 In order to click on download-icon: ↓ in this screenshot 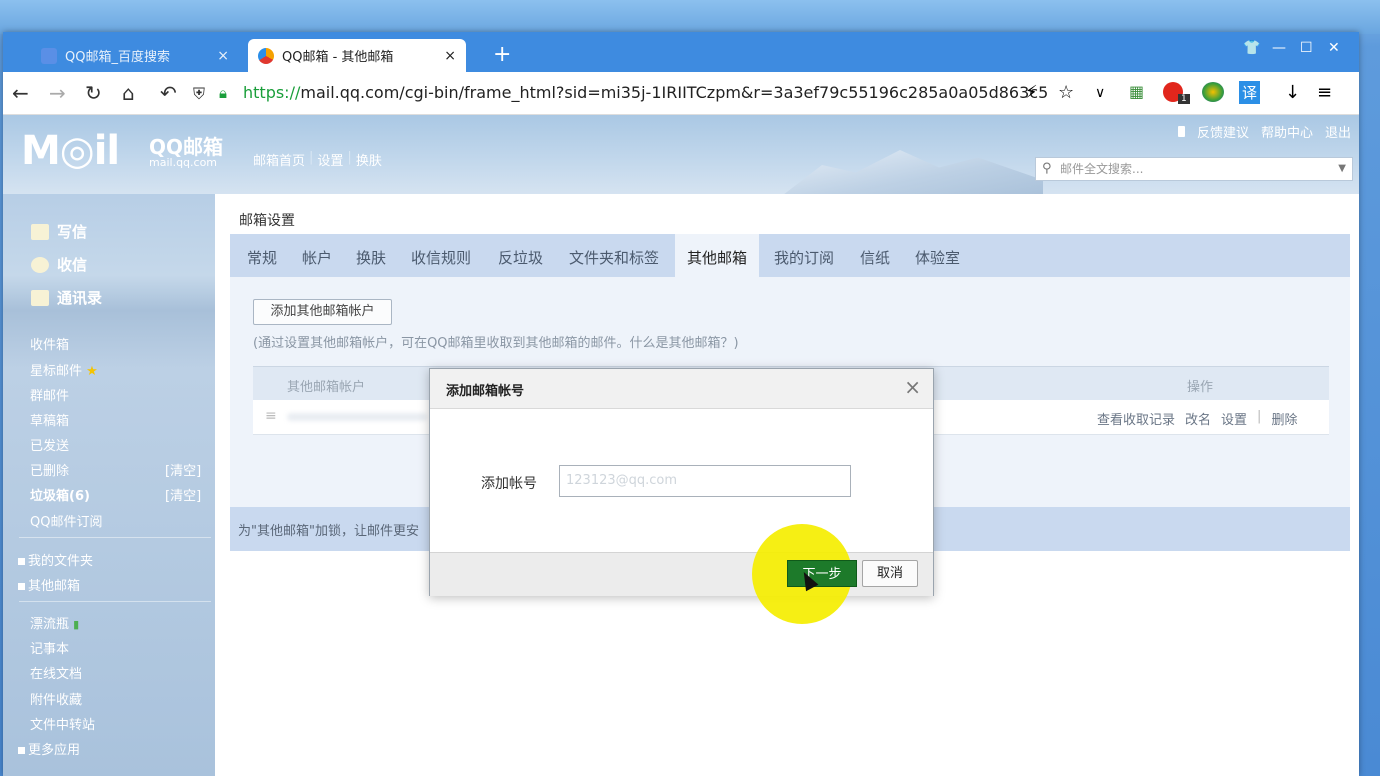, I will do `click(1292, 92)`.